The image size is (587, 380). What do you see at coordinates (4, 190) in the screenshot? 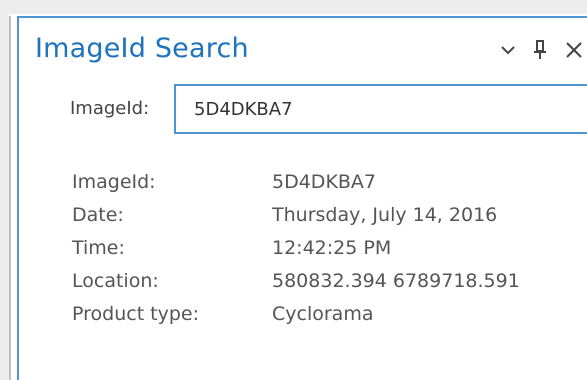
I see `left-backdrop` at bounding box center [4, 190].